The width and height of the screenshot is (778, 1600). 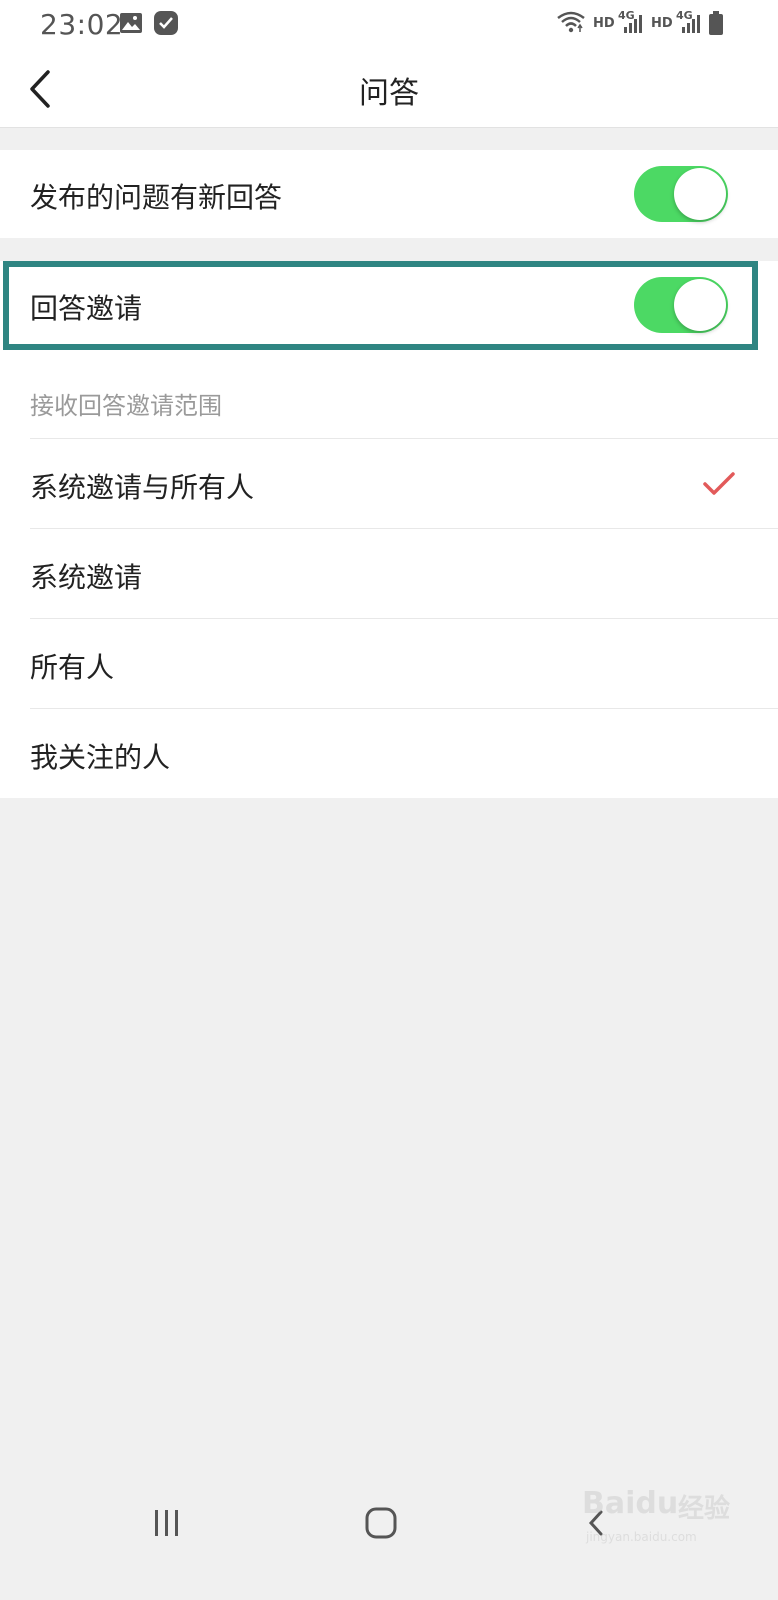 What do you see at coordinates (142, 487) in the screenshot?
I see `scope-option-label: 系统邀请与所有人` at bounding box center [142, 487].